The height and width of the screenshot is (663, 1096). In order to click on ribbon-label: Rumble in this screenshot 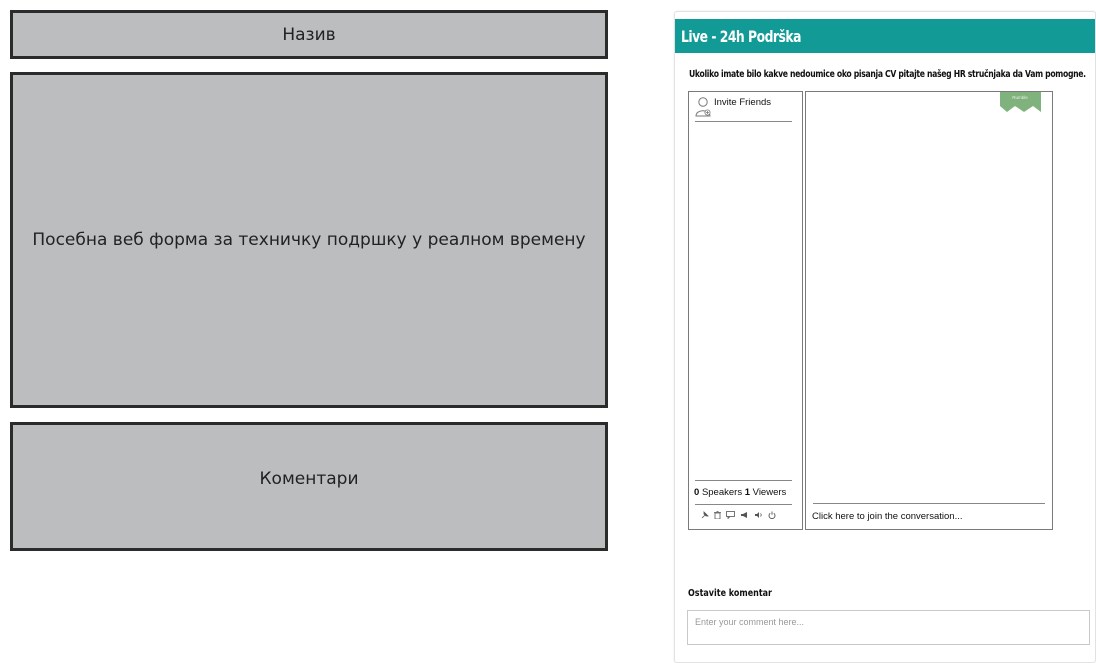, I will do `click(1020, 97)`.